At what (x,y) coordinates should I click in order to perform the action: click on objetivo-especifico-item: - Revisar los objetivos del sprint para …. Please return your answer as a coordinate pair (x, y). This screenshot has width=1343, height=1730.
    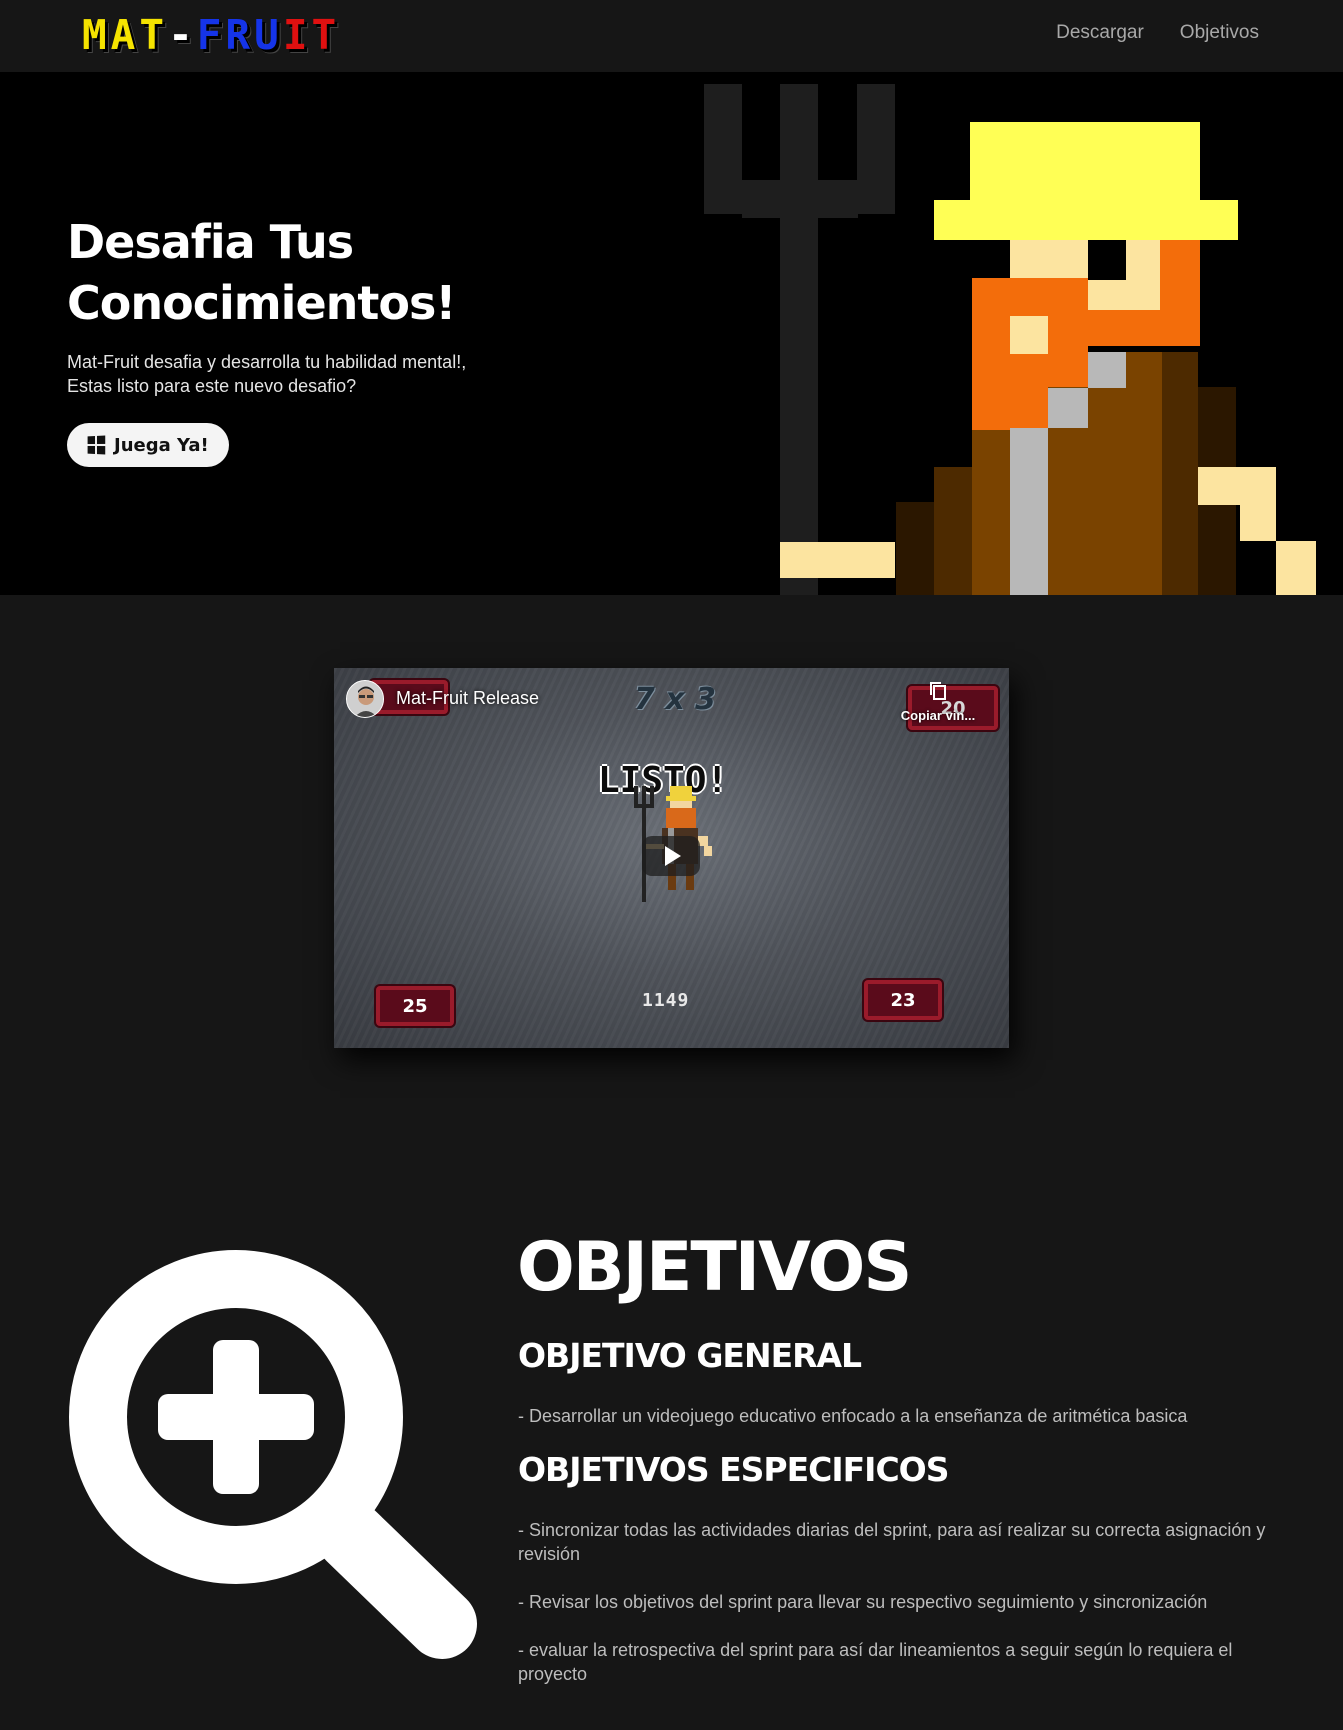
    Looking at the image, I should click on (863, 1602).